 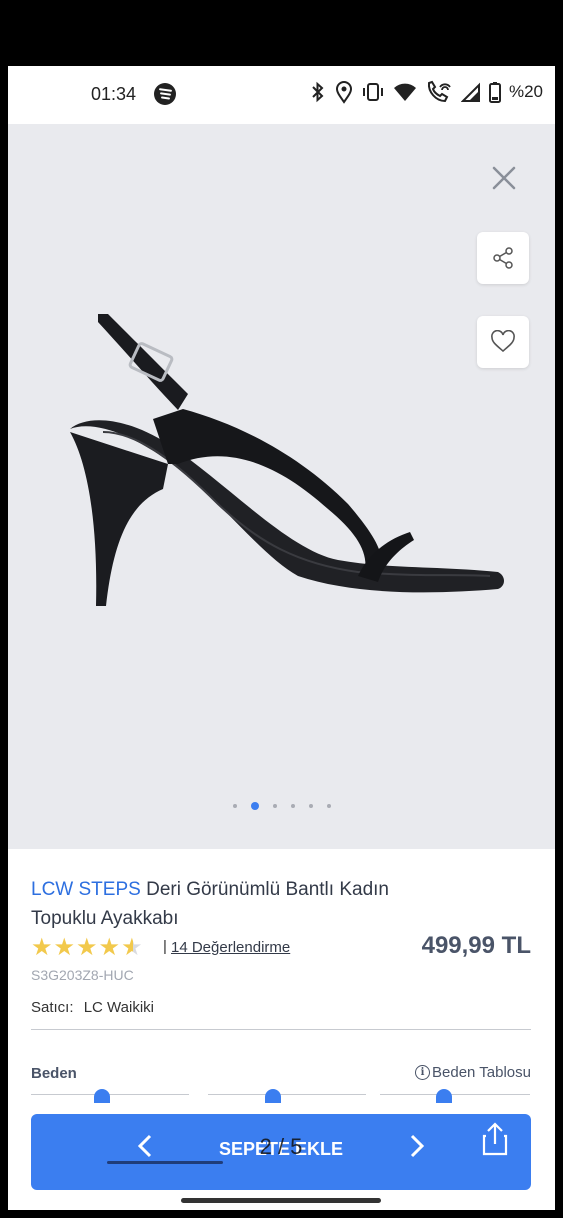 I want to click on brand-link: LCW STEPS, so click(x=86, y=889).